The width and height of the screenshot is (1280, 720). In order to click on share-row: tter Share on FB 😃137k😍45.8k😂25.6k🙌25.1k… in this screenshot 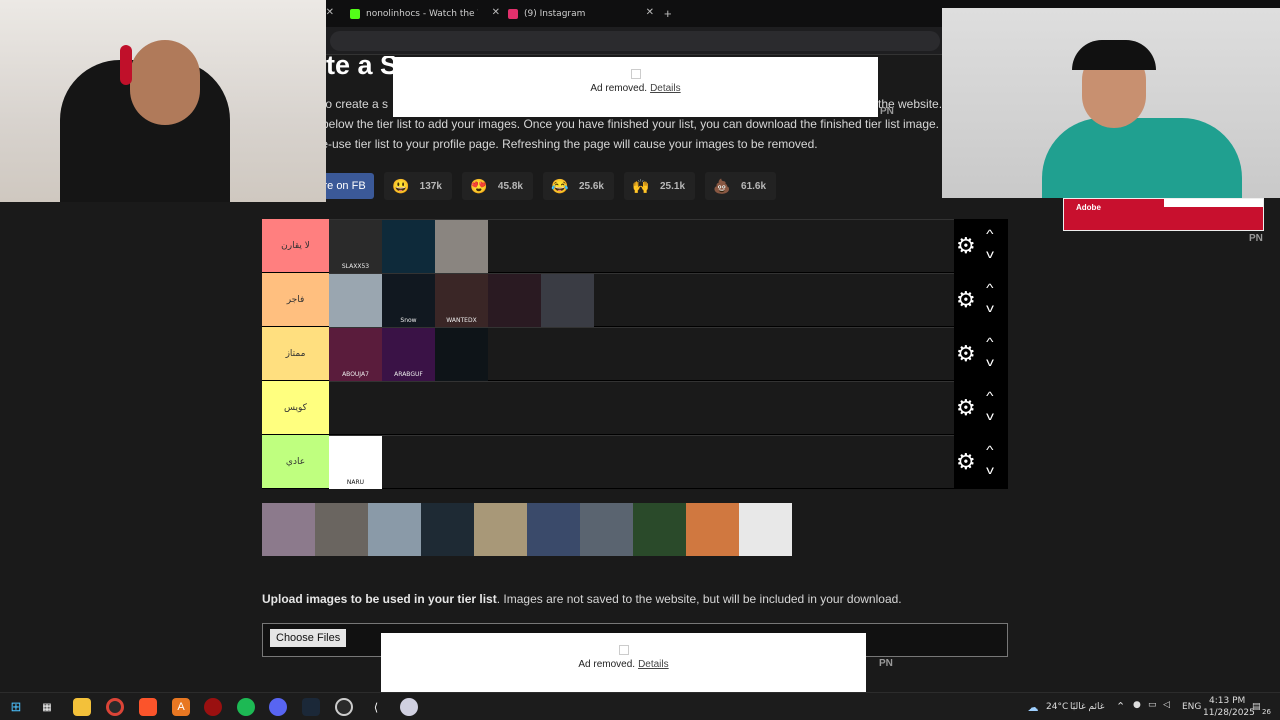, I will do `click(519, 186)`.